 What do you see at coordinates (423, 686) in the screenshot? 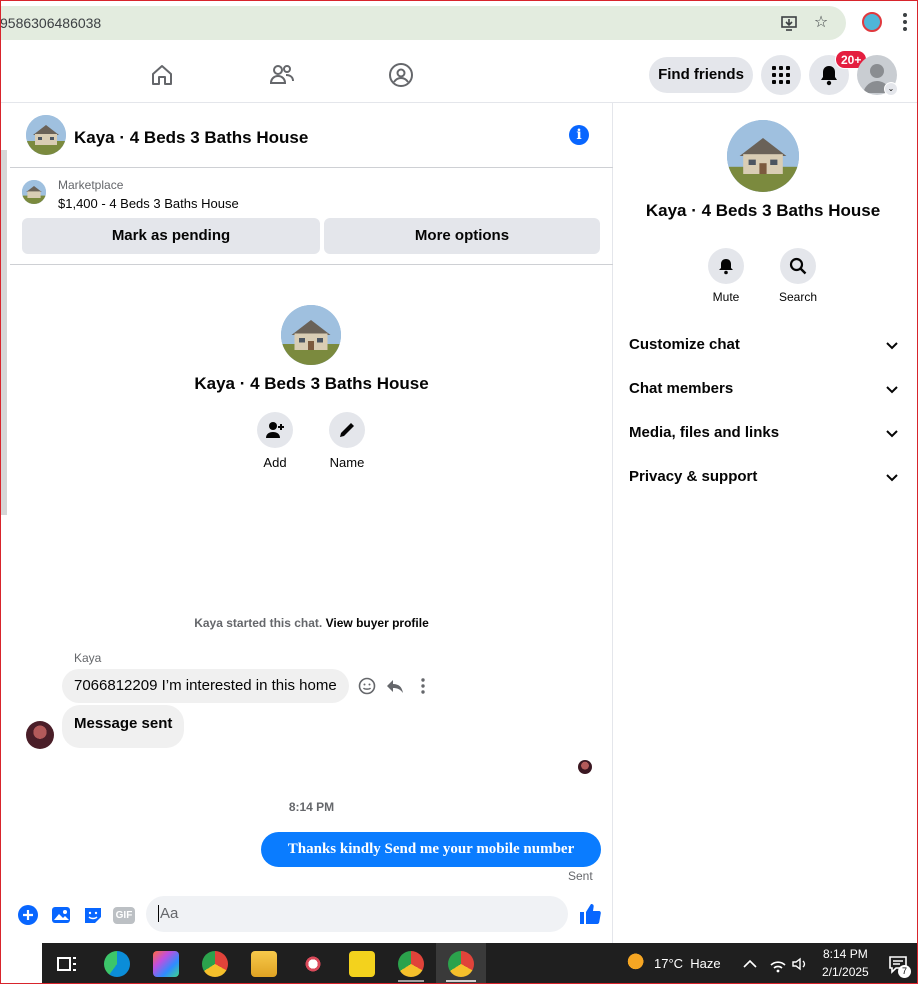
I see `message-more-icon` at bounding box center [423, 686].